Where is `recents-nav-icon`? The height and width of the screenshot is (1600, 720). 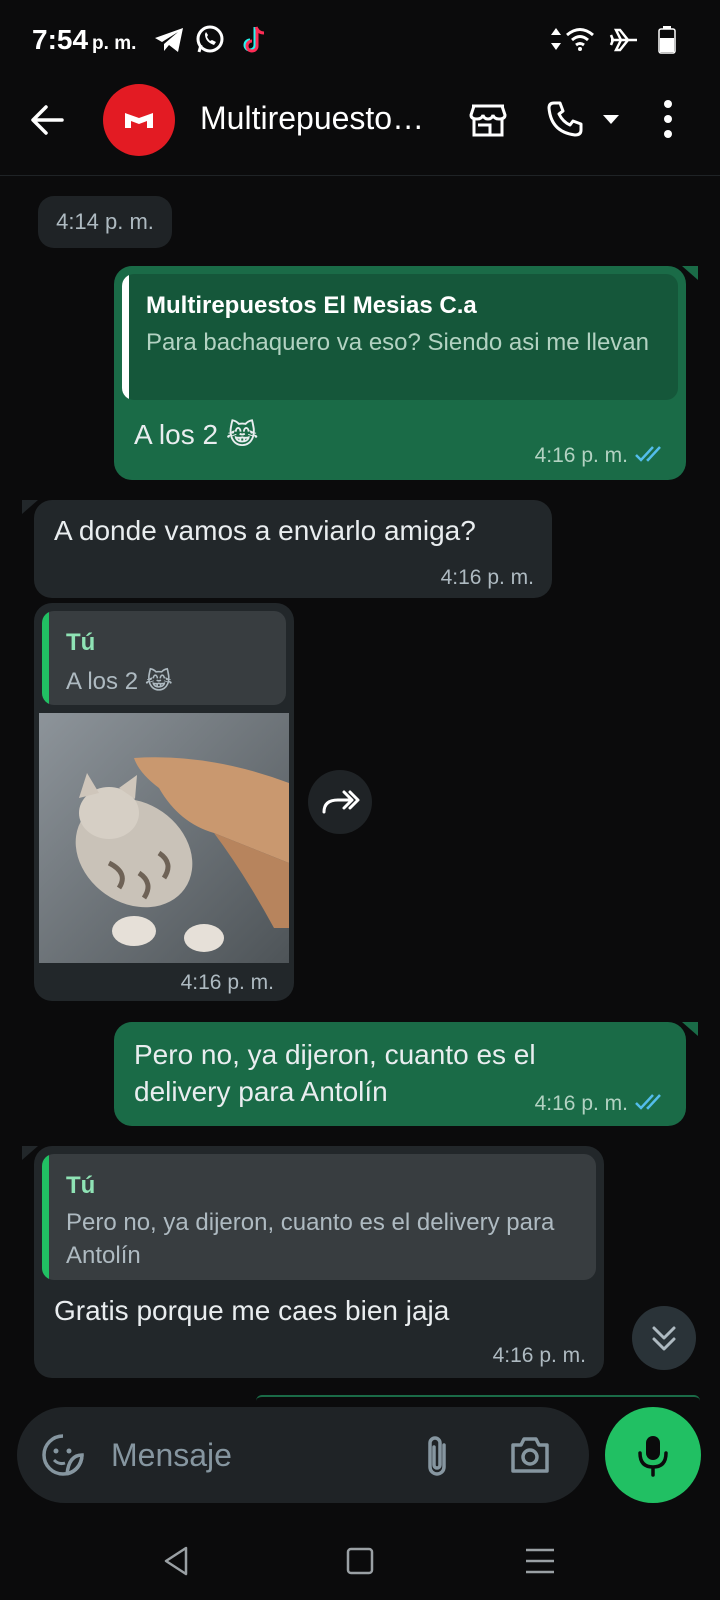 recents-nav-icon is located at coordinates (540, 1561).